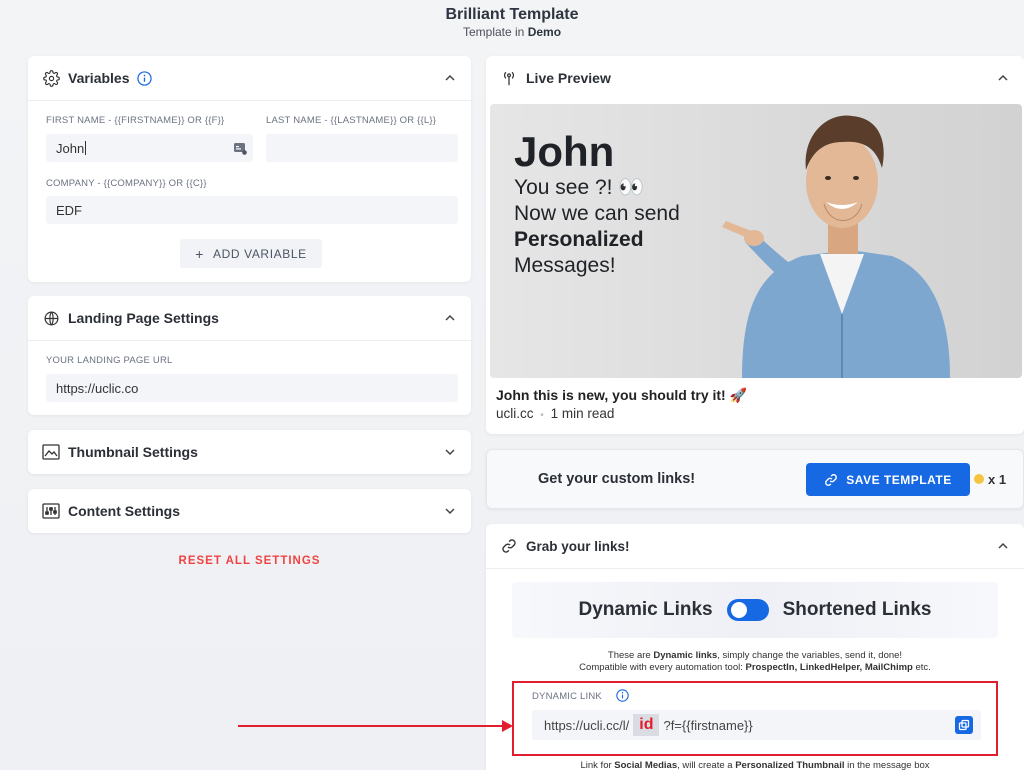 The width and height of the screenshot is (1024, 770). What do you see at coordinates (51, 318) in the screenshot?
I see `globe-icon` at bounding box center [51, 318].